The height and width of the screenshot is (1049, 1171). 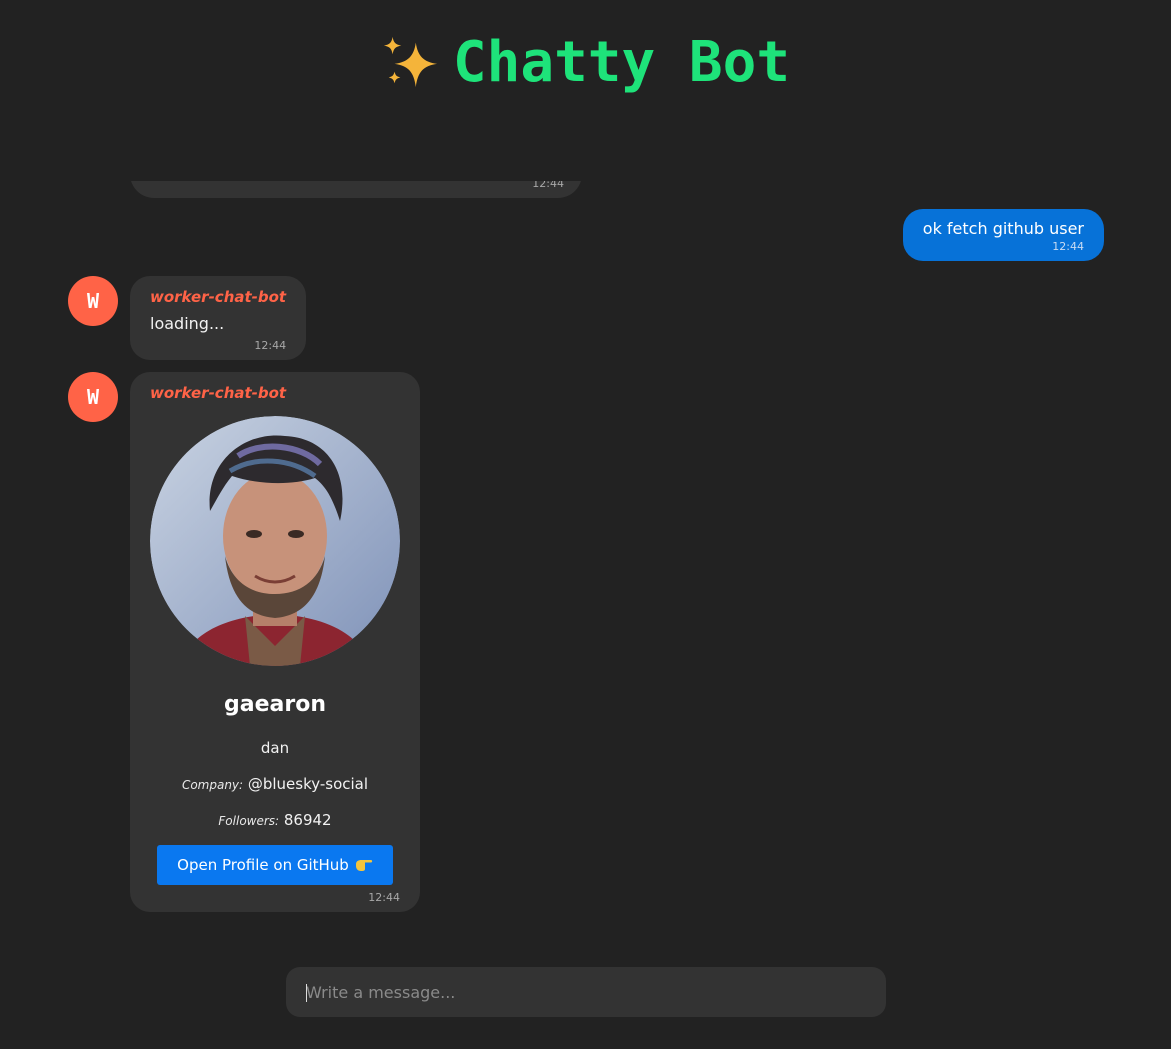 What do you see at coordinates (249, 821) in the screenshot?
I see `followers-label: Followers:` at bounding box center [249, 821].